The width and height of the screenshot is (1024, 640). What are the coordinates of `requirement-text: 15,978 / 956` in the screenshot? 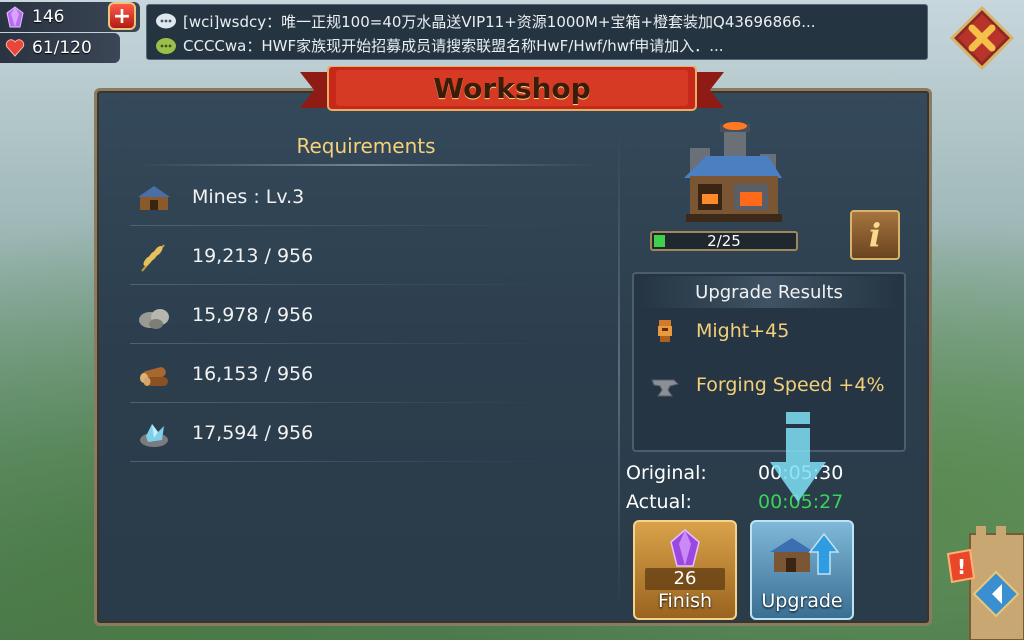 It's located at (253, 315).